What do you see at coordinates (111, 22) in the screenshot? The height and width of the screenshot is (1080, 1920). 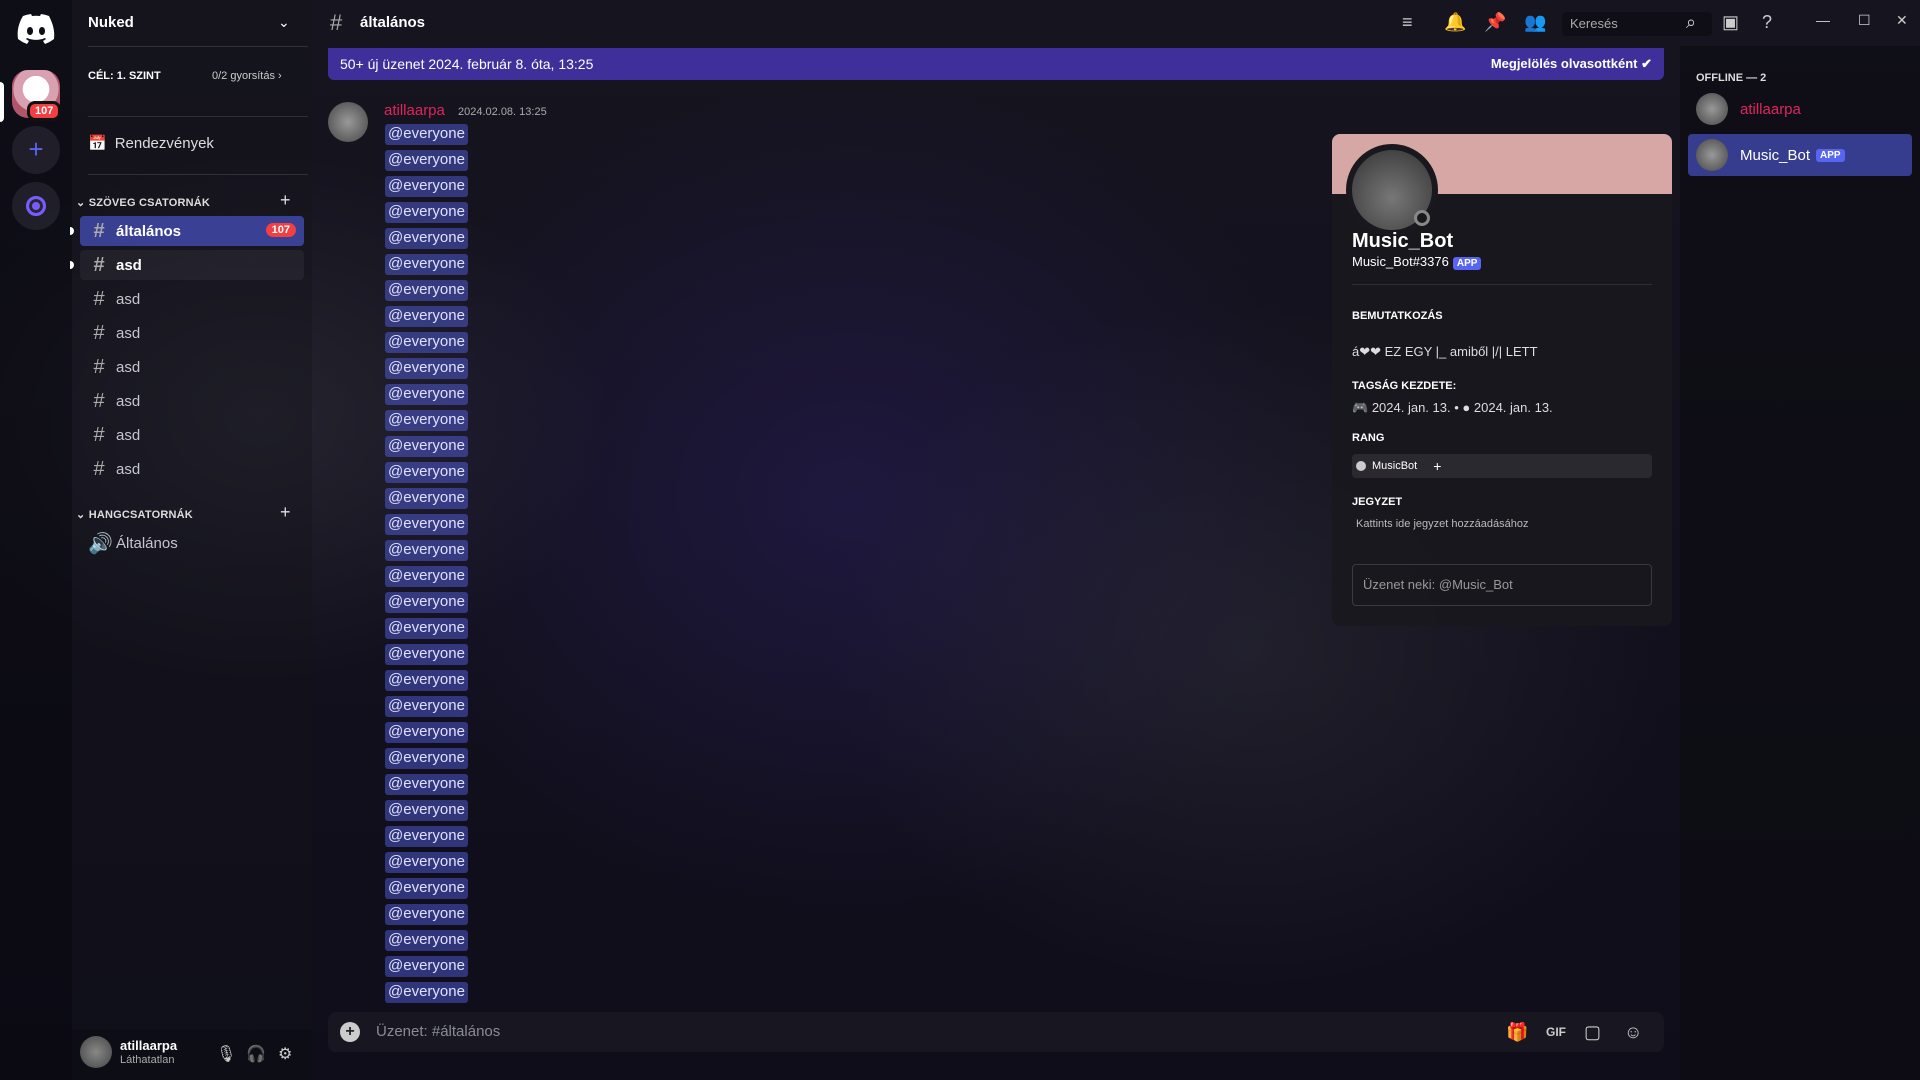 I see `server-name: Nuked` at bounding box center [111, 22].